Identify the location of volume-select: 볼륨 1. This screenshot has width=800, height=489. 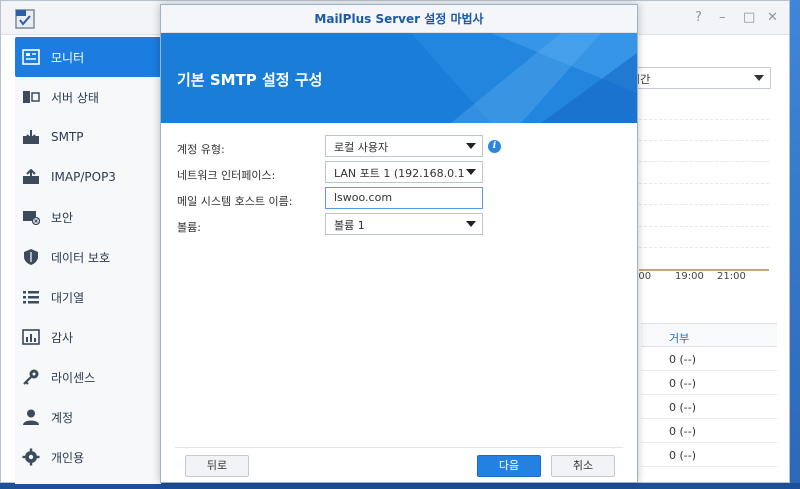
(404, 224).